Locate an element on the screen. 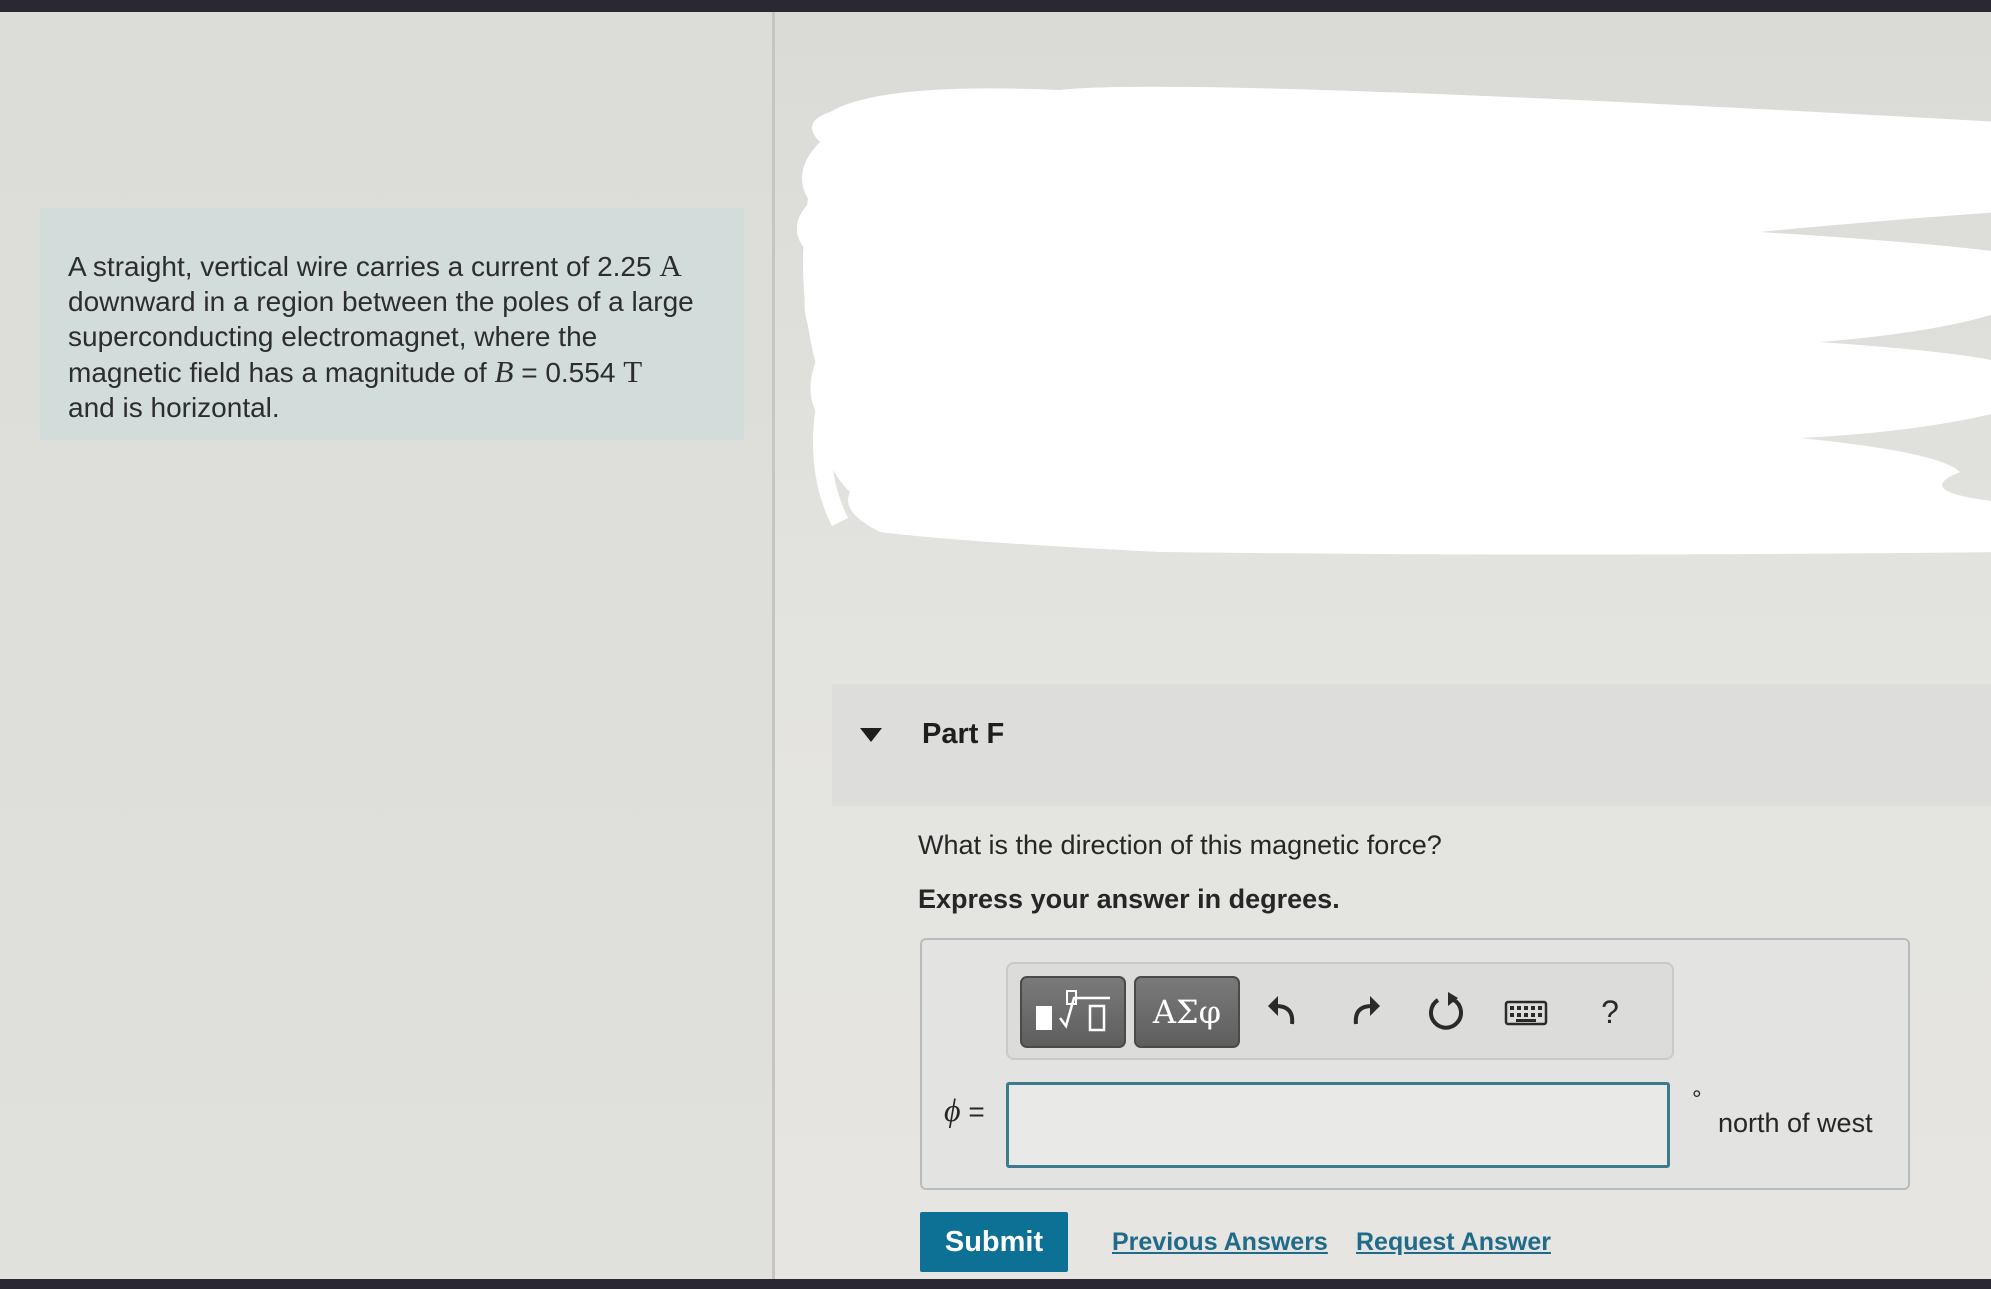 This screenshot has width=1991, height=1289. math-toolbar: ΑΣφ ? is located at coordinates (1340, 1011).